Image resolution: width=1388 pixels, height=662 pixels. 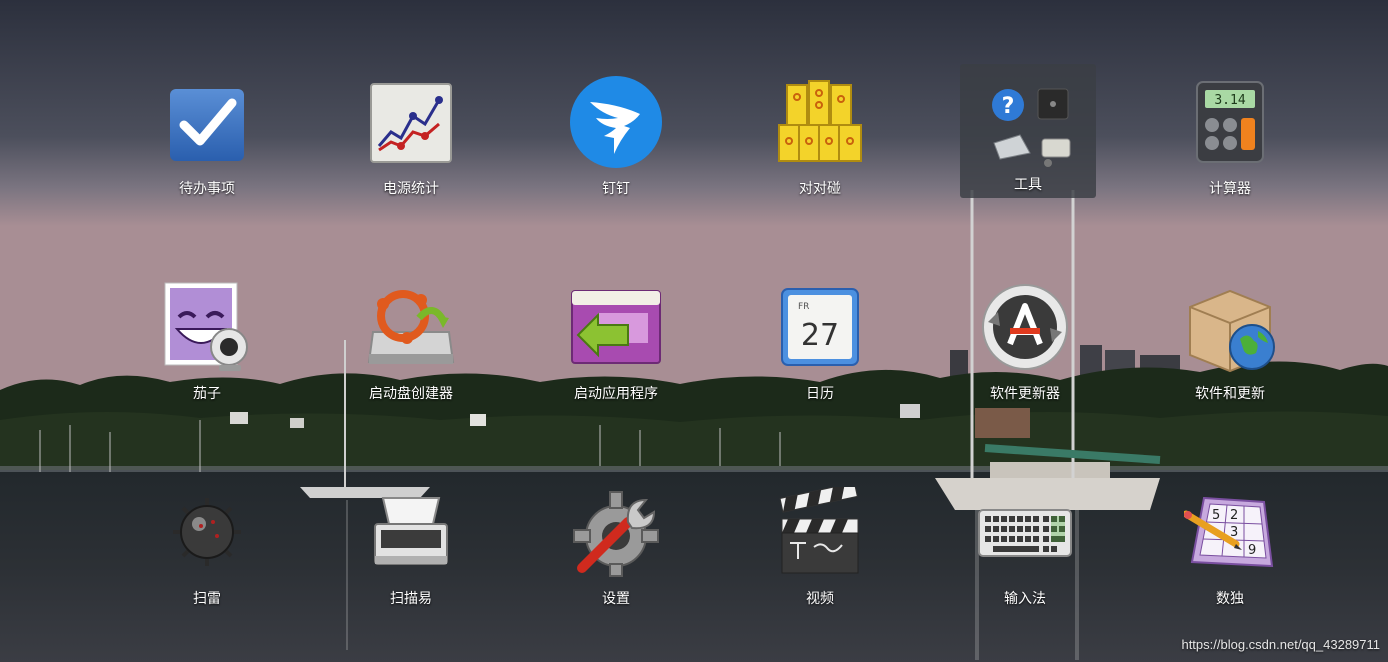 What do you see at coordinates (1230, 122) in the screenshot?
I see `calculator-icon: 3.14` at bounding box center [1230, 122].